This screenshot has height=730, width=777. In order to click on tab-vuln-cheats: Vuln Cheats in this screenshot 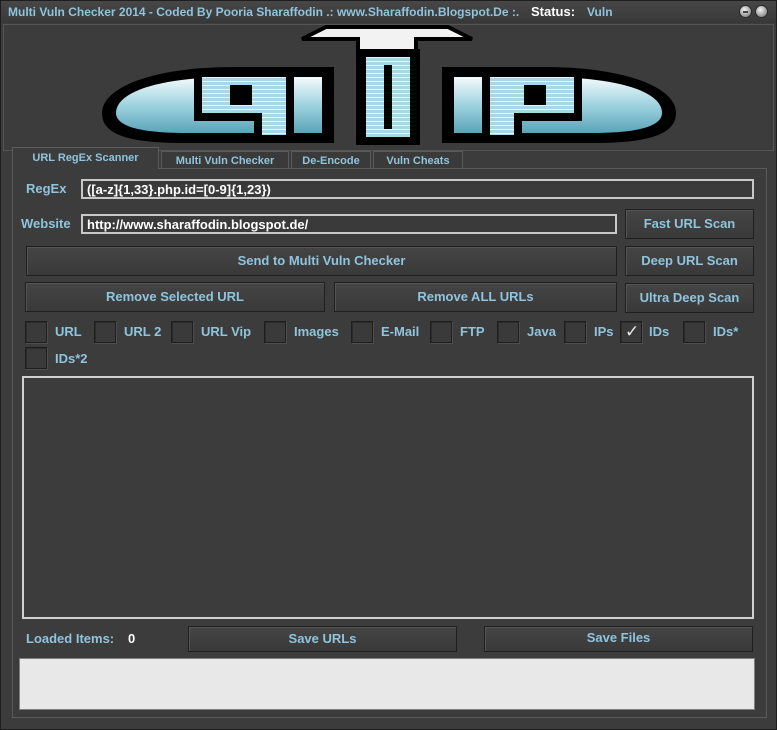, I will do `click(418, 160)`.